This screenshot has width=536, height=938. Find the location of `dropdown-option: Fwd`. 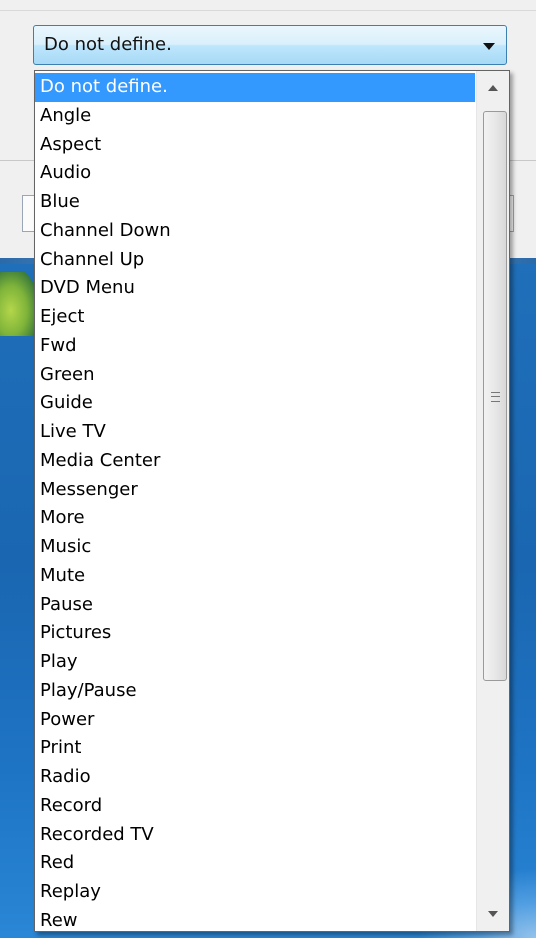

dropdown-option: Fwd is located at coordinates (255, 346).